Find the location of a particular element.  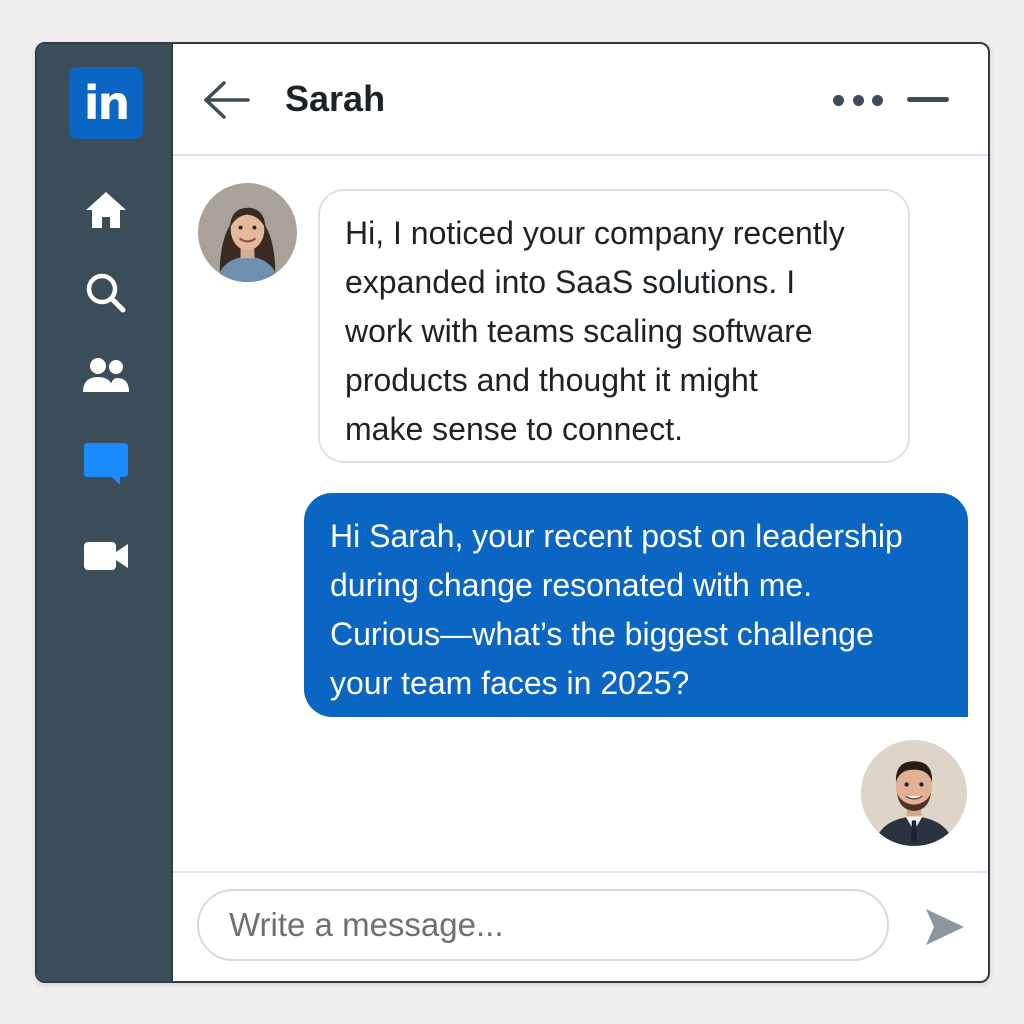

video-icon is located at coordinates (106, 556).